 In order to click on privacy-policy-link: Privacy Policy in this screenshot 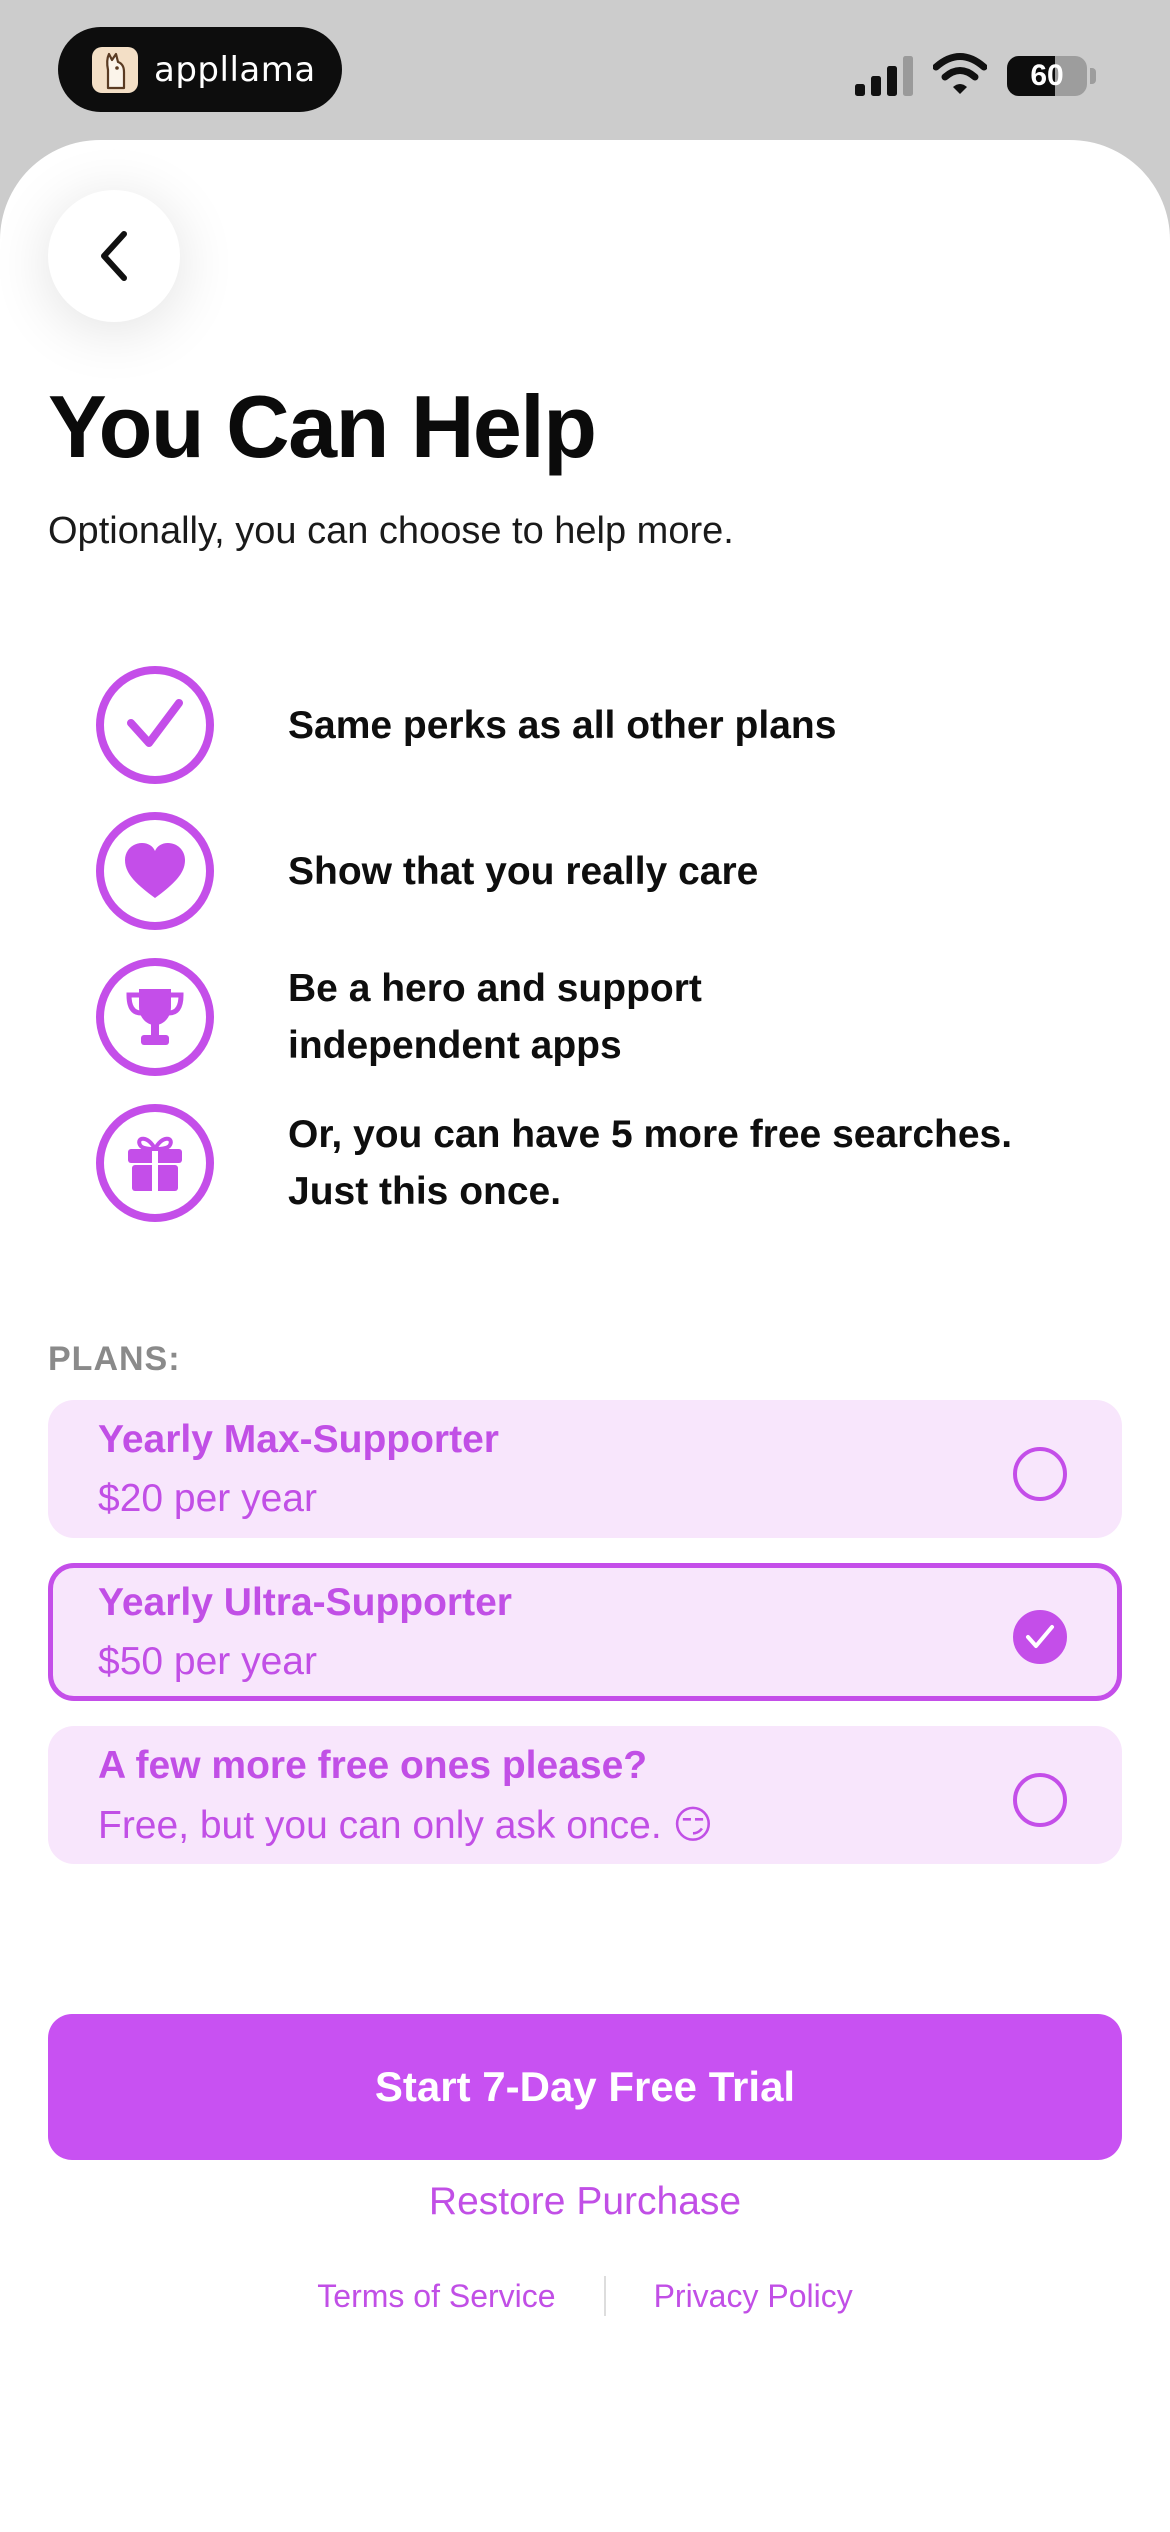, I will do `click(753, 2296)`.